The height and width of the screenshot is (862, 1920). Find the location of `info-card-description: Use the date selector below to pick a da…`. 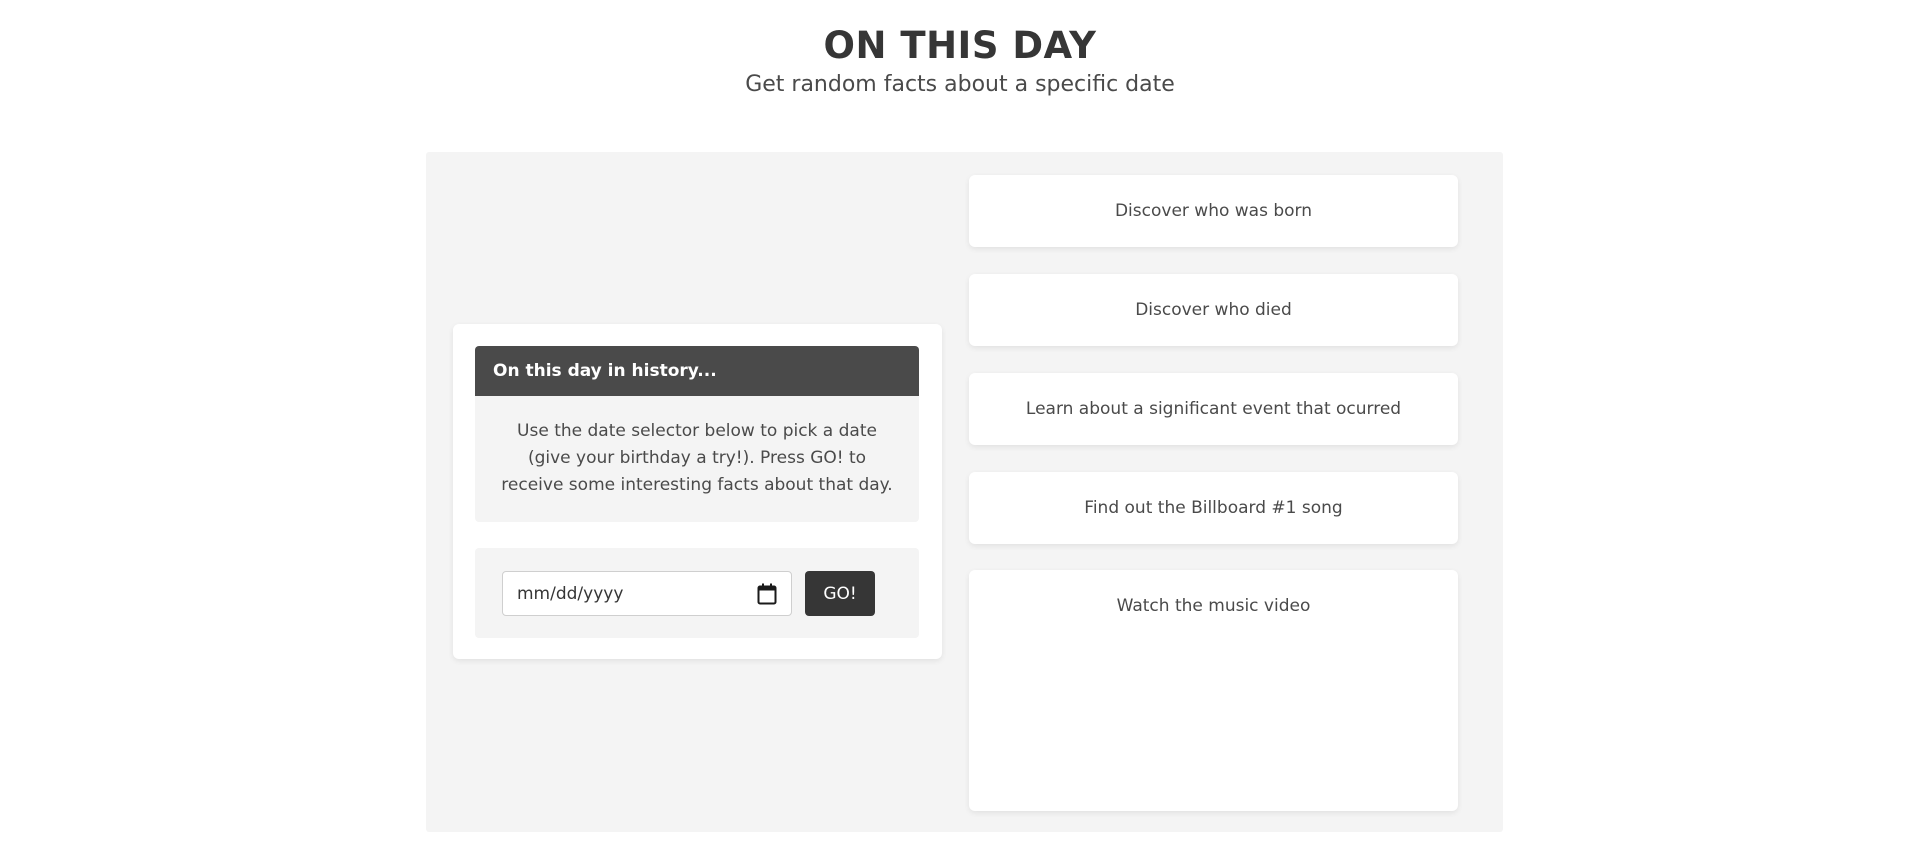

info-card-description: Use the date selector below to pick a da… is located at coordinates (697, 459).